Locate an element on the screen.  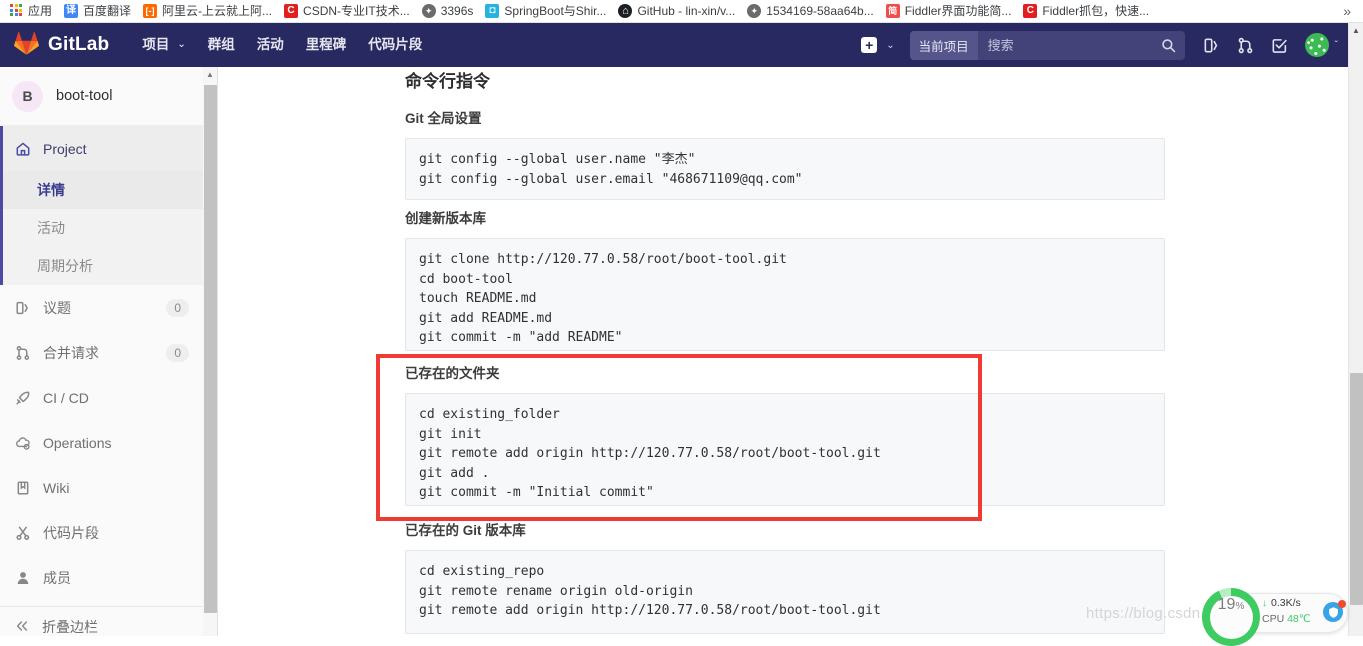
cpu-temperature-readout: CPU 48℃ is located at coordinates (1286, 619).